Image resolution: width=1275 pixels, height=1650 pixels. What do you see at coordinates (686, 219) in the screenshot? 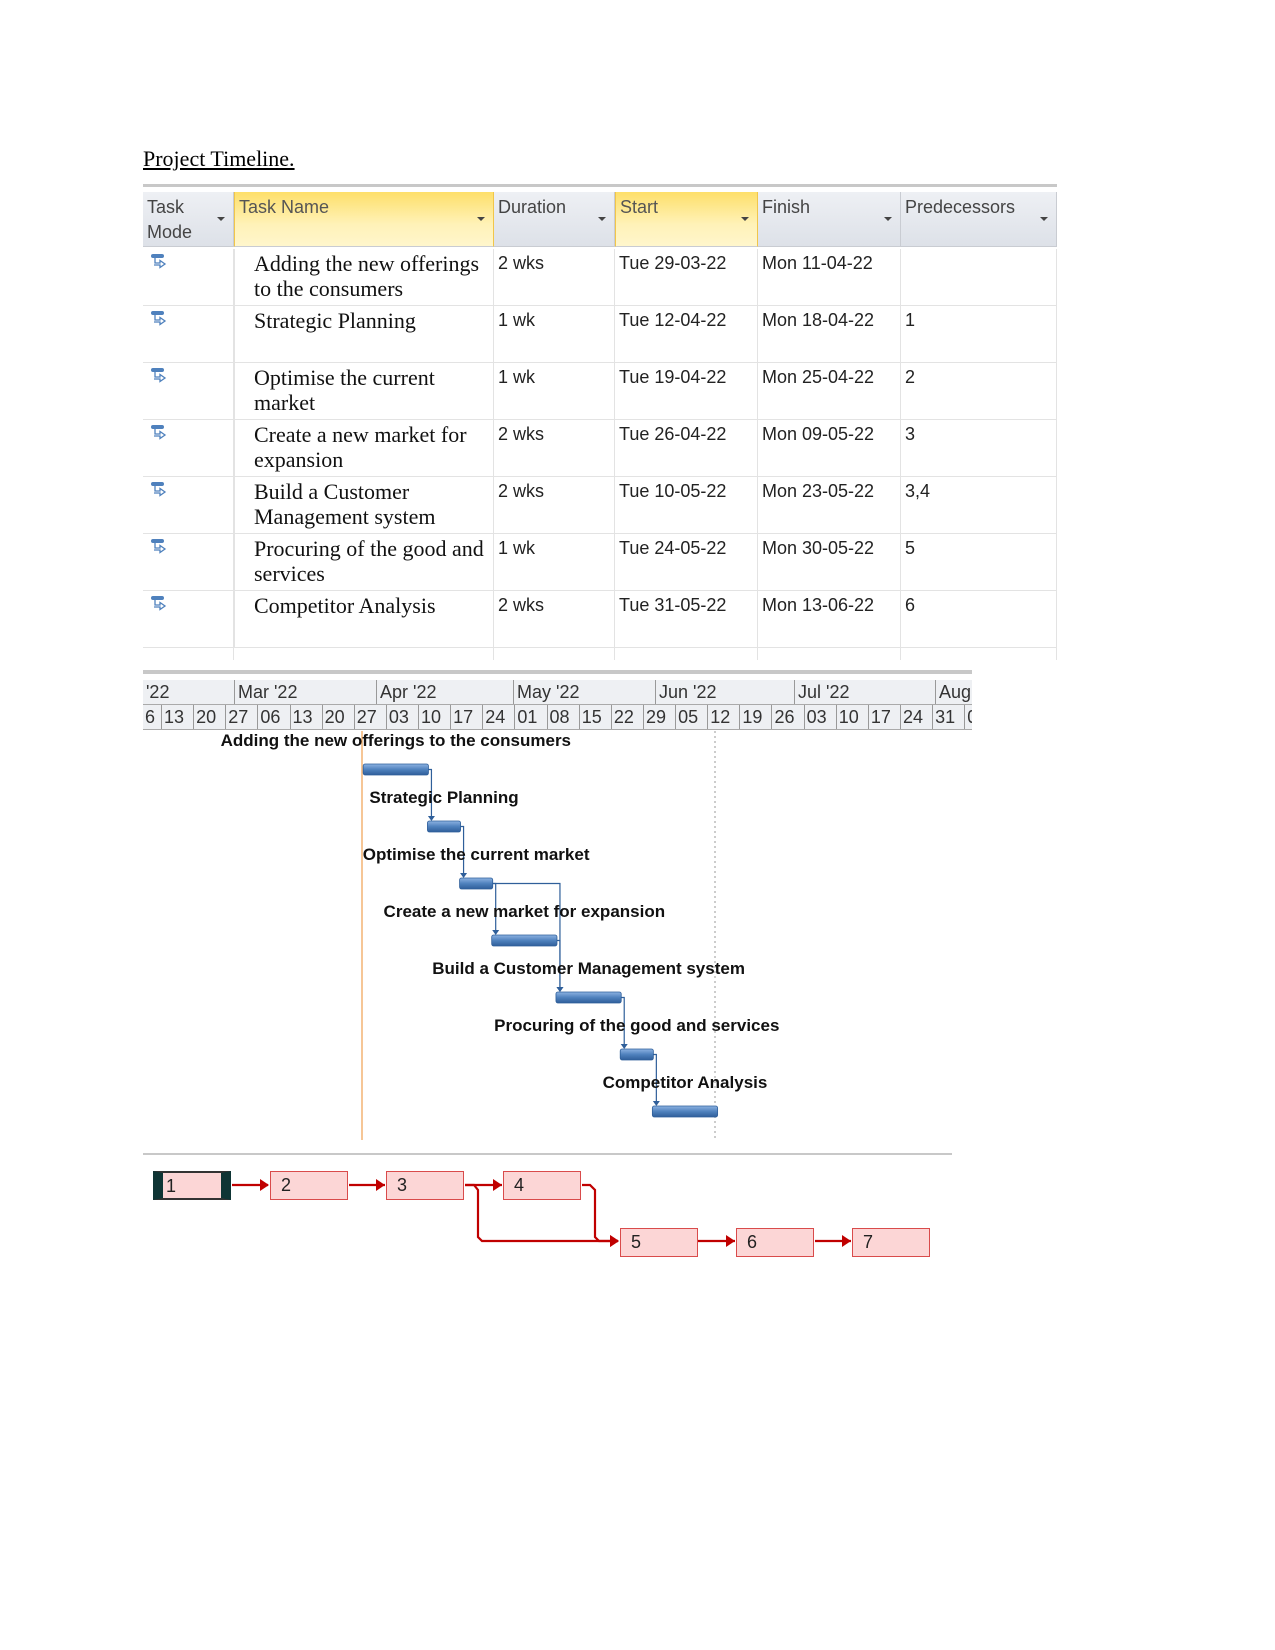
I see `column-header: Start` at bounding box center [686, 219].